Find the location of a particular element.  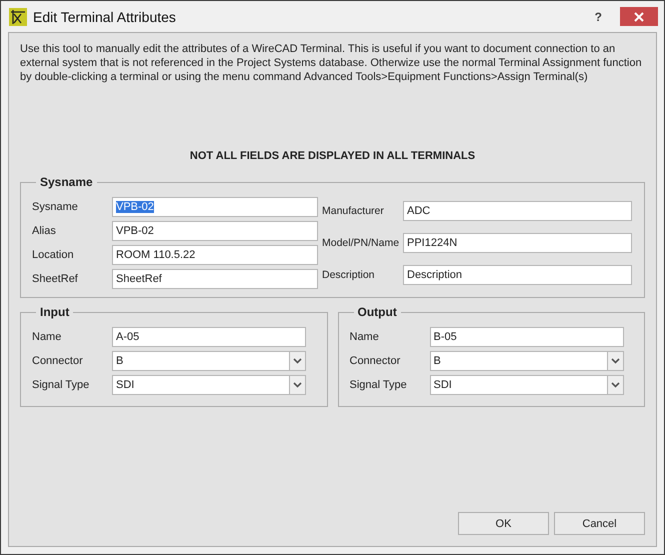

dialog-button: Cancel is located at coordinates (599, 523).